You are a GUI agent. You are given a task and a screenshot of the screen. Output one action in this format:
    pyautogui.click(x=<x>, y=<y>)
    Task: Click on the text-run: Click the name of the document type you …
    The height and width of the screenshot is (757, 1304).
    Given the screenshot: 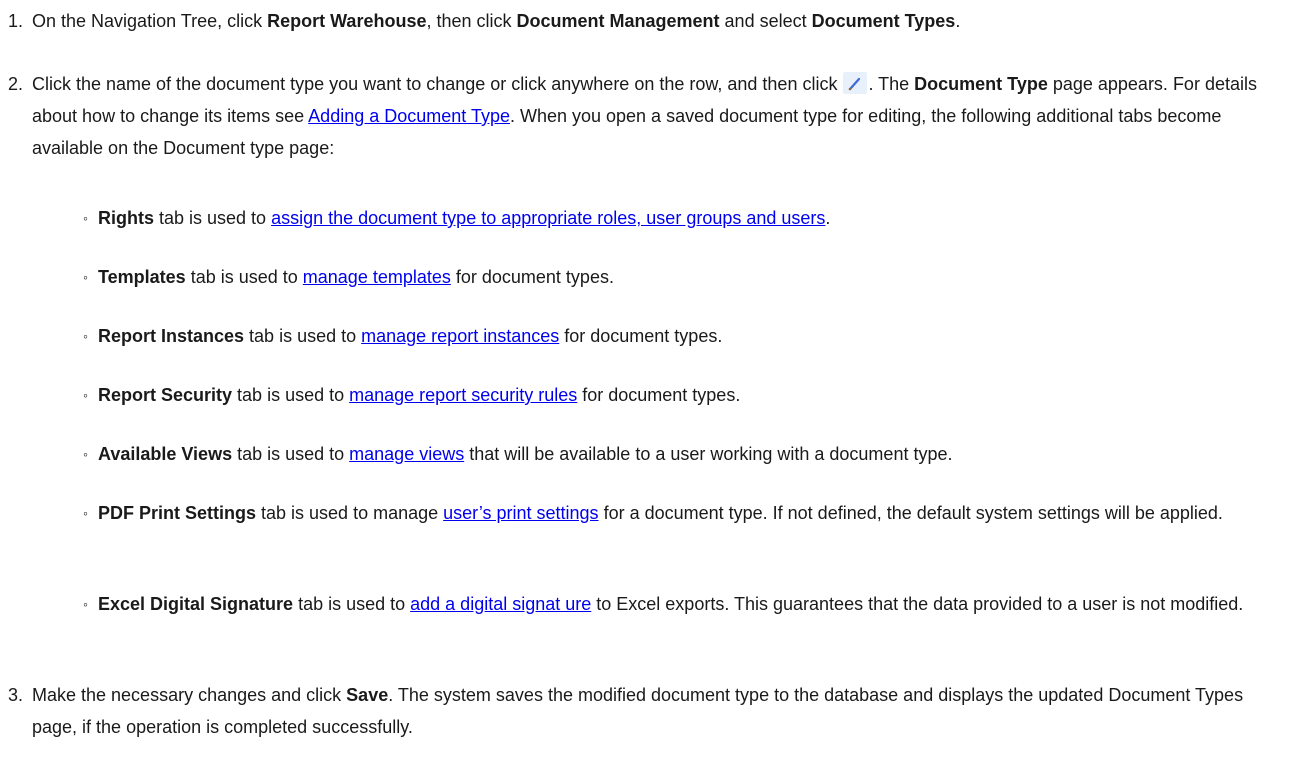 What is the action you would take?
    pyautogui.click(x=437, y=84)
    